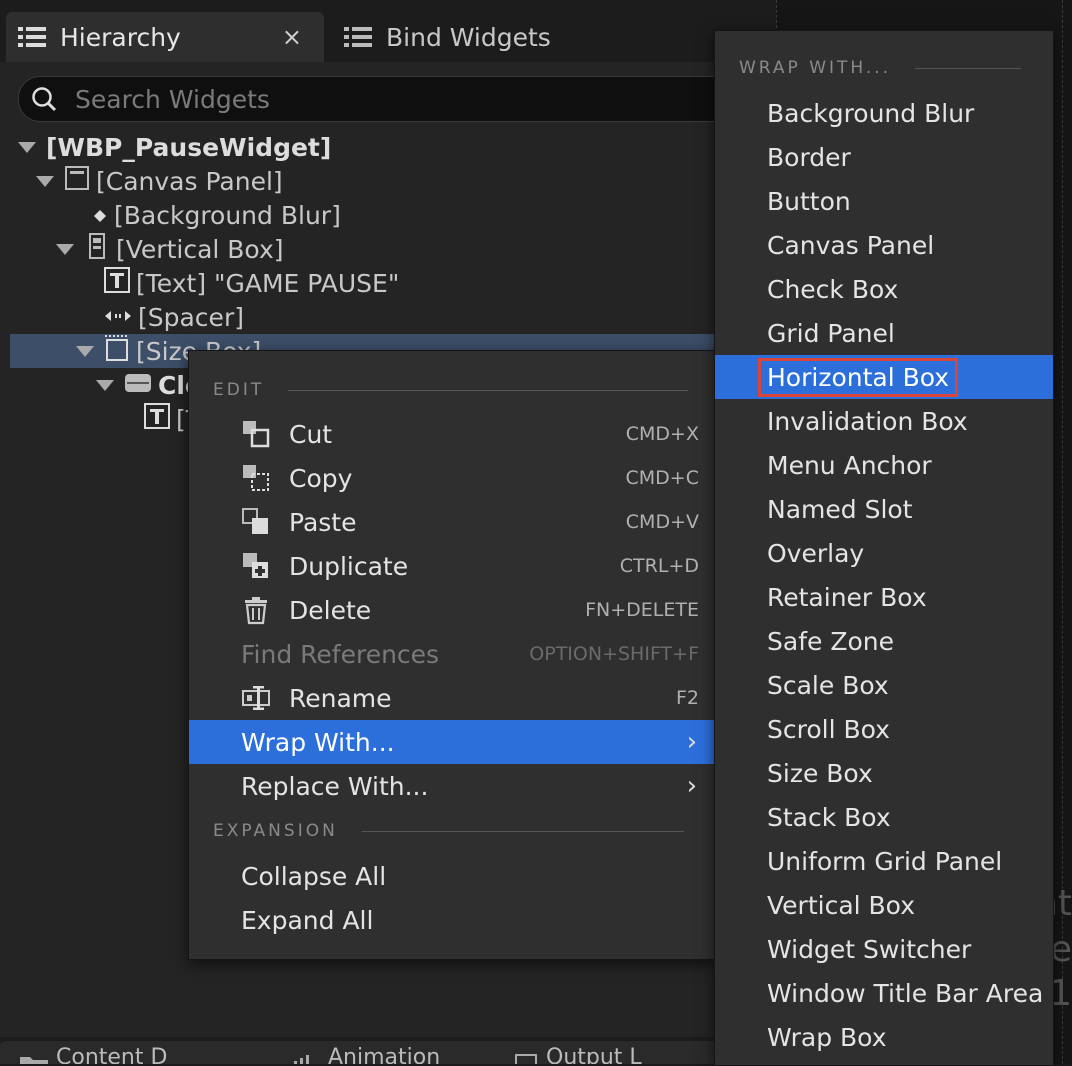 Image resolution: width=1072 pixels, height=1066 pixels. Describe the element at coordinates (172, 99) in the screenshot. I see `search-placeholder: Search Widgets` at that location.